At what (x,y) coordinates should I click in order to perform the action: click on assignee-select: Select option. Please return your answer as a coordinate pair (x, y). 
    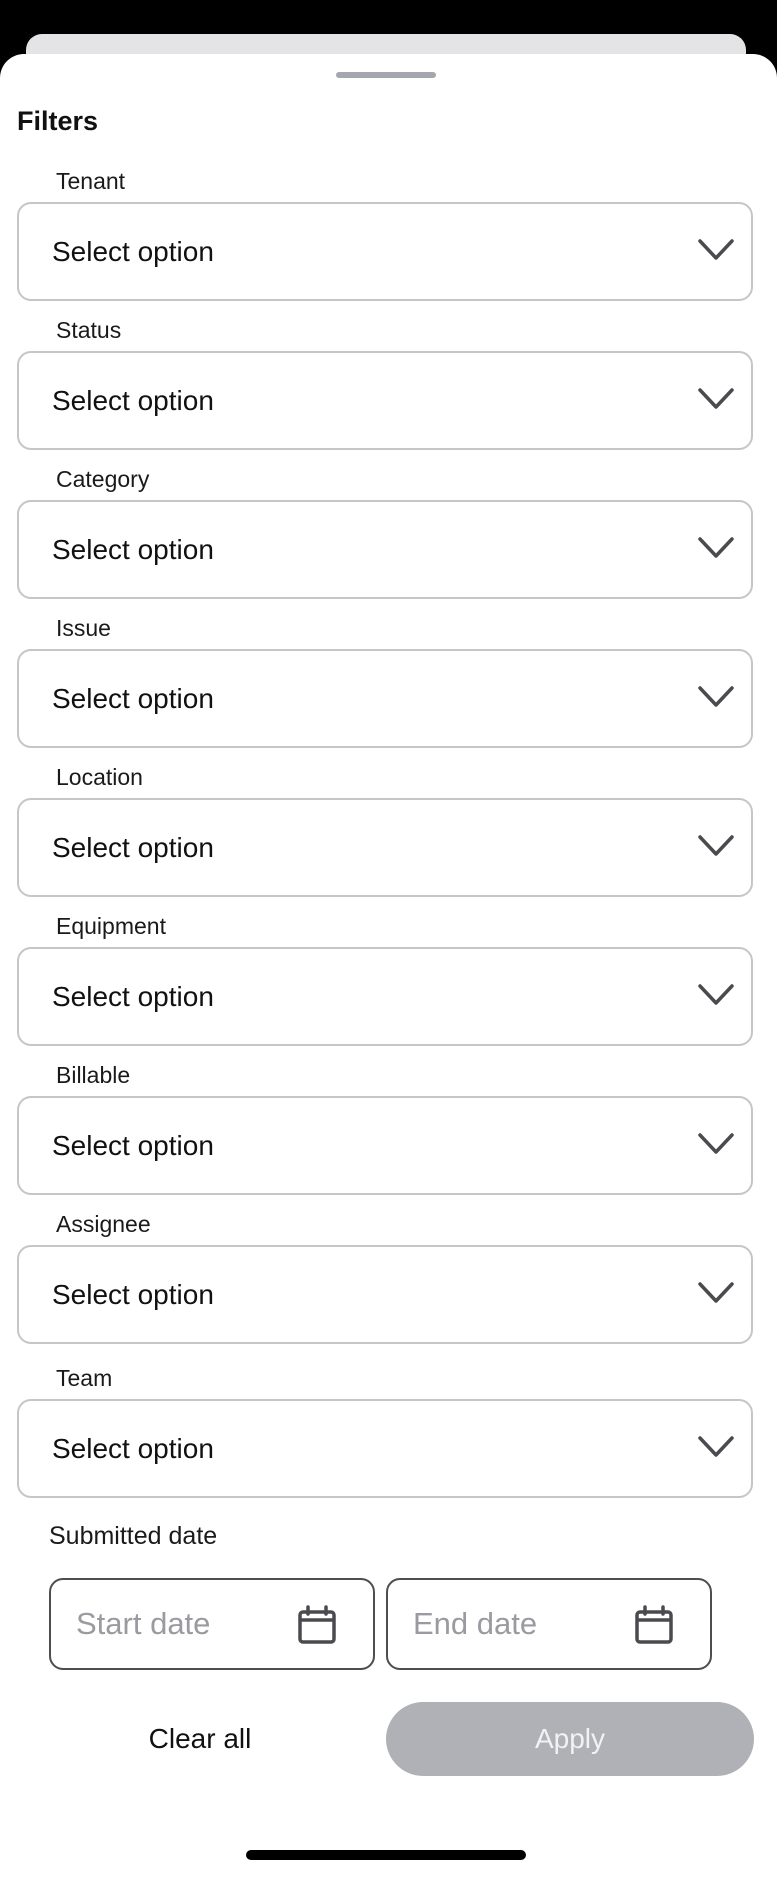
    Looking at the image, I should click on (385, 1294).